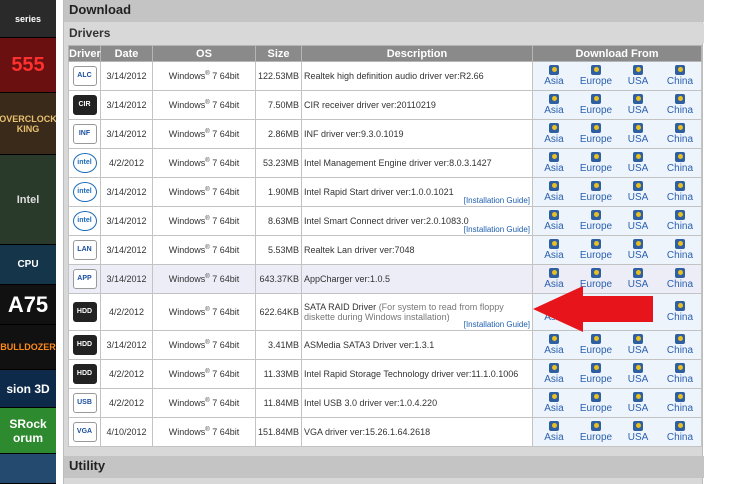  Describe the element at coordinates (28, 200) in the screenshot. I see `banner-intel-cpu: Intel` at that location.